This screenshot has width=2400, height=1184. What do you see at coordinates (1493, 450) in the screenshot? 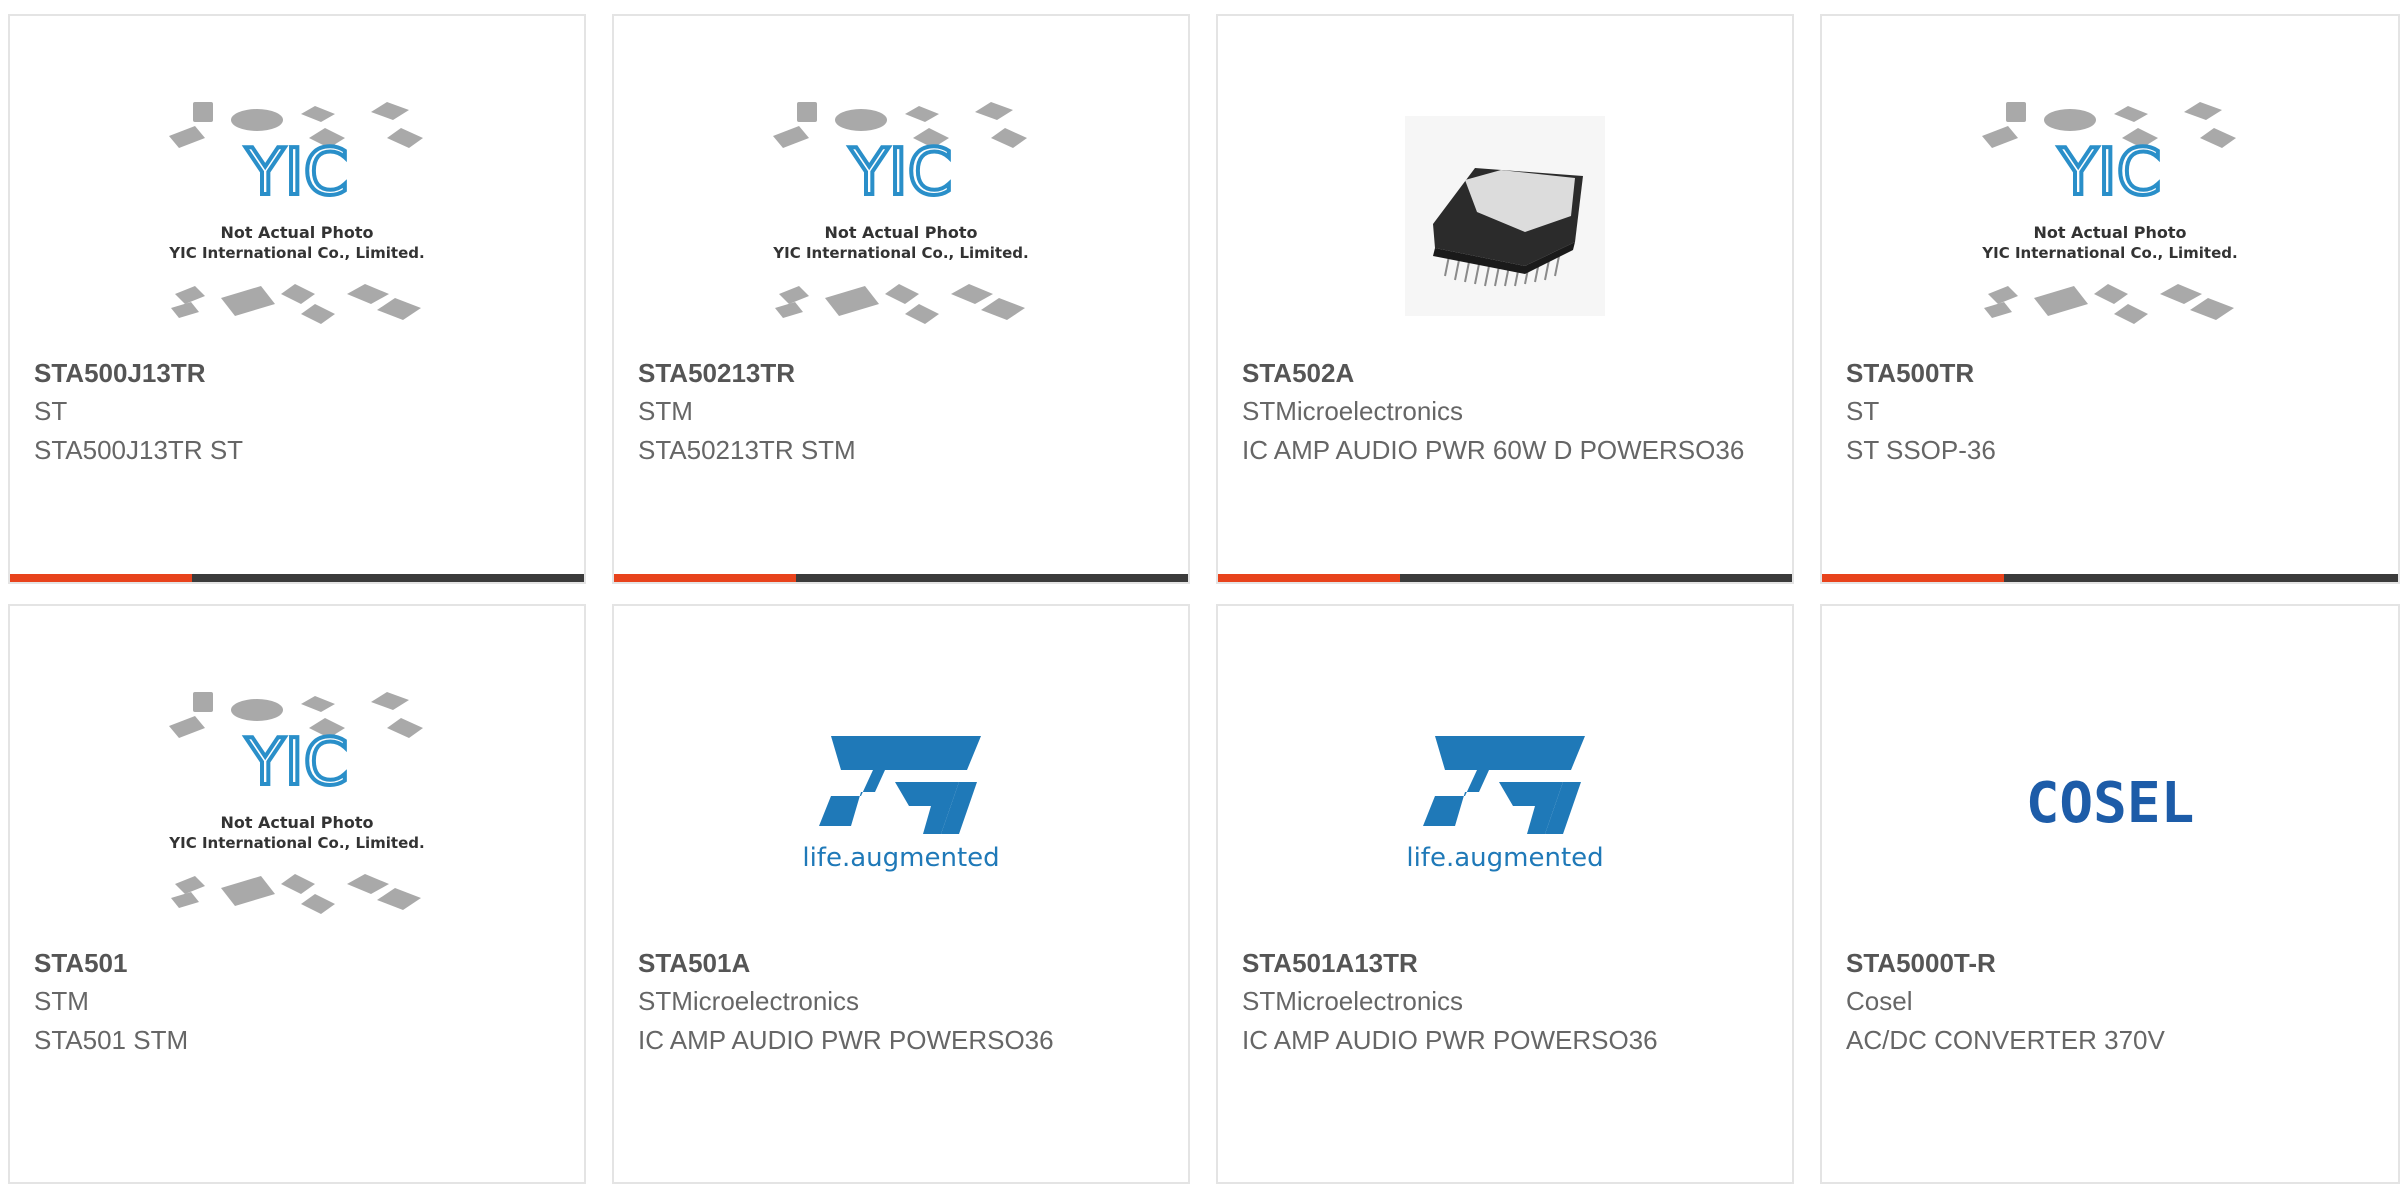
I see `product-description: IC AMP AUDIO PWR 60W D POWERSO36` at bounding box center [1493, 450].